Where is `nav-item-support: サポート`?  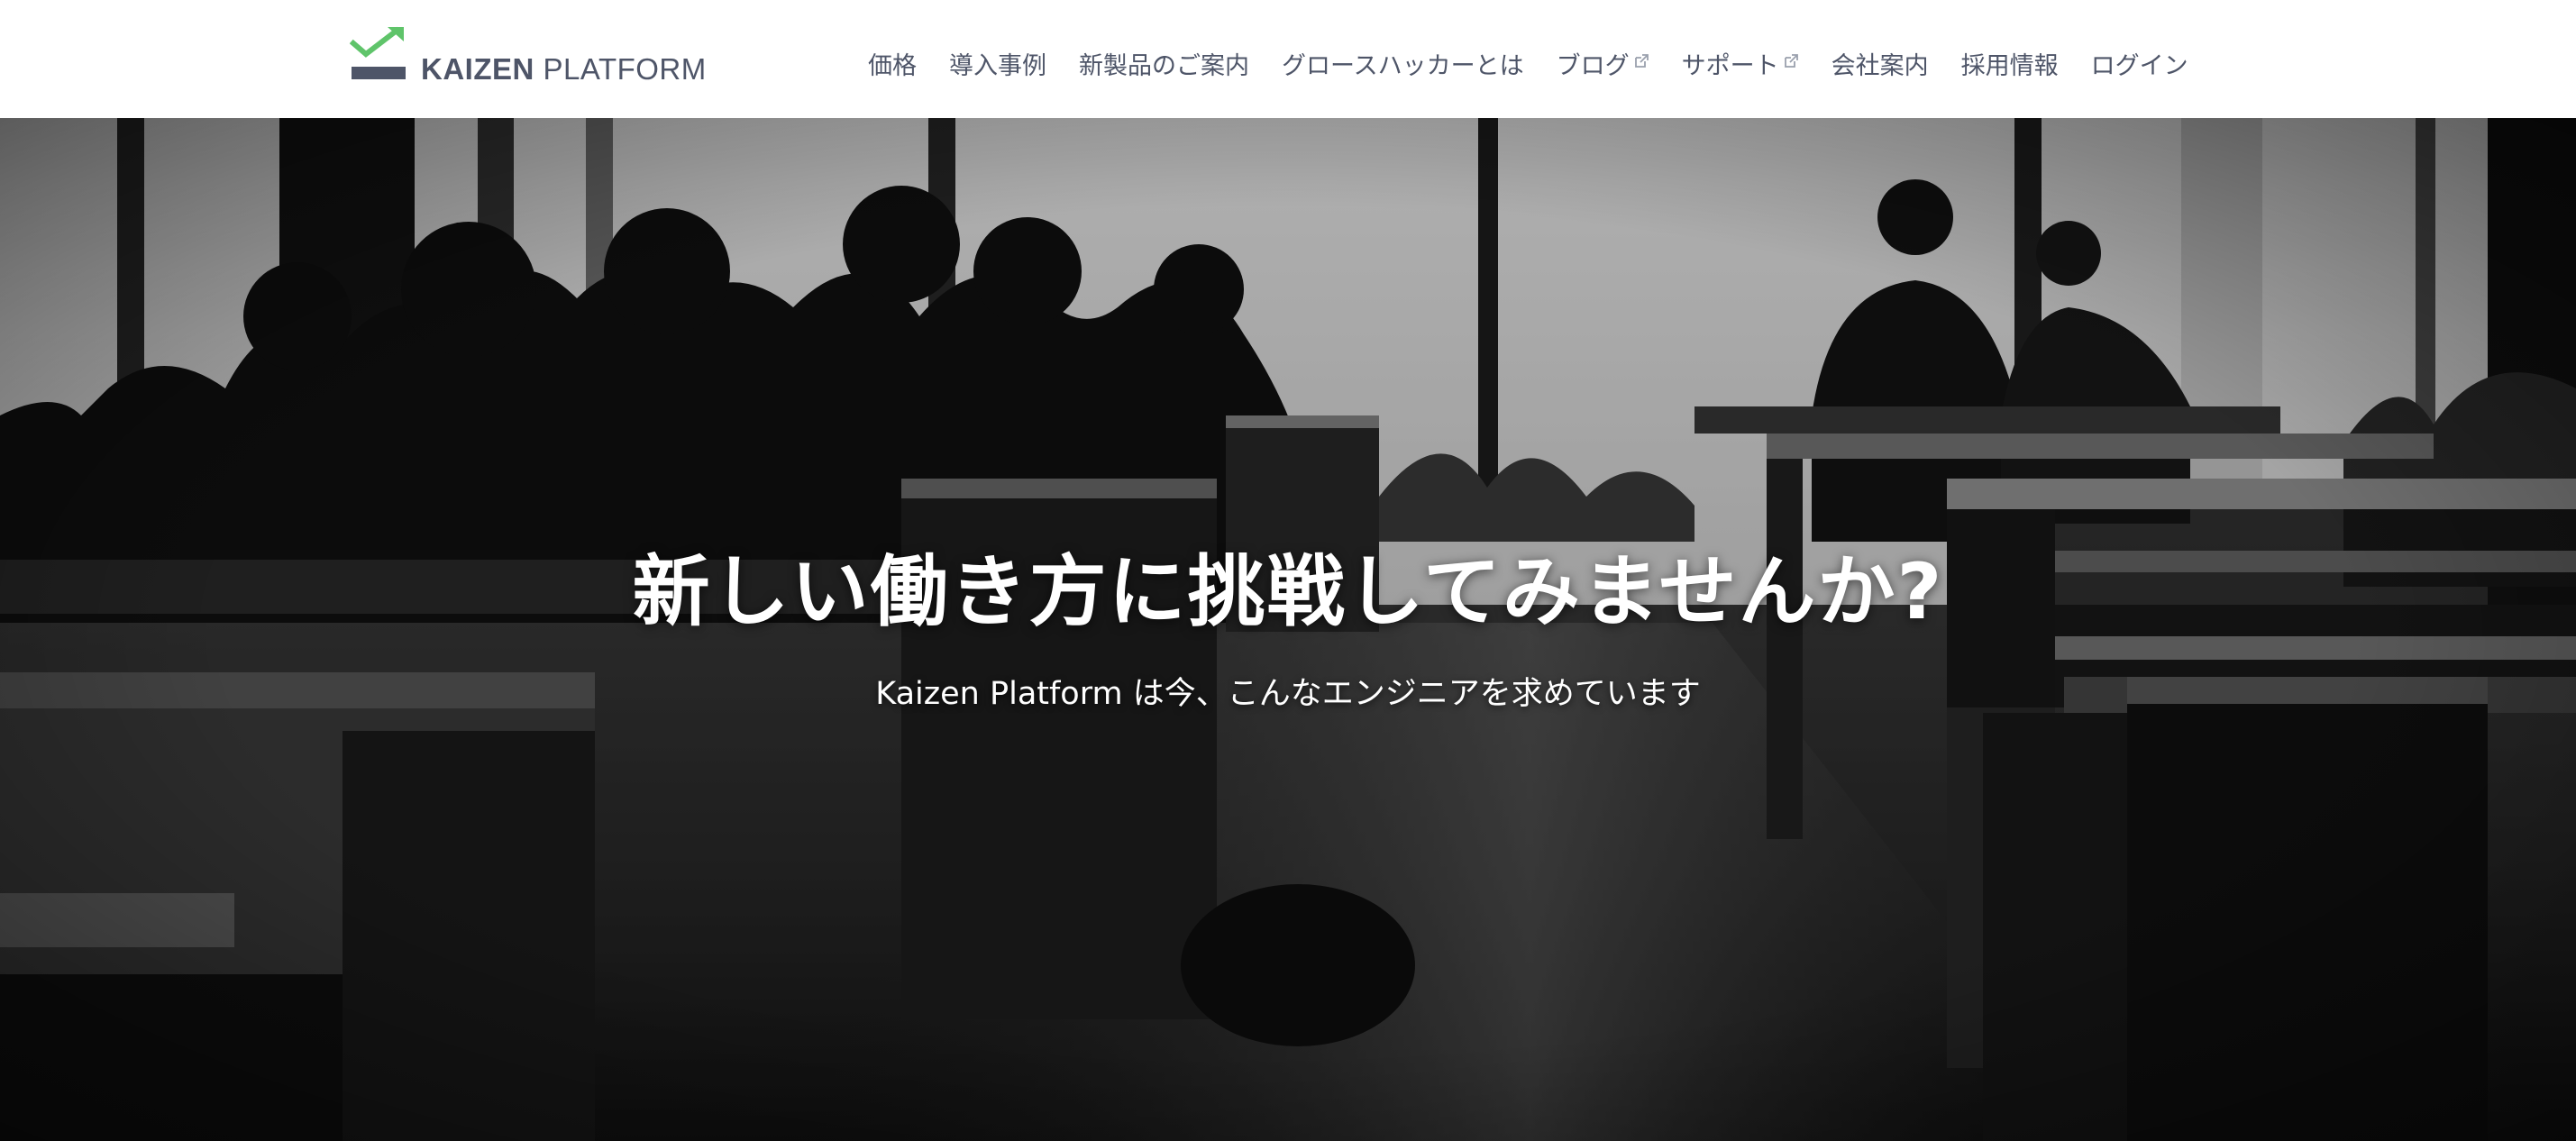 nav-item-support: サポート is located at coordinates (1740, 63).